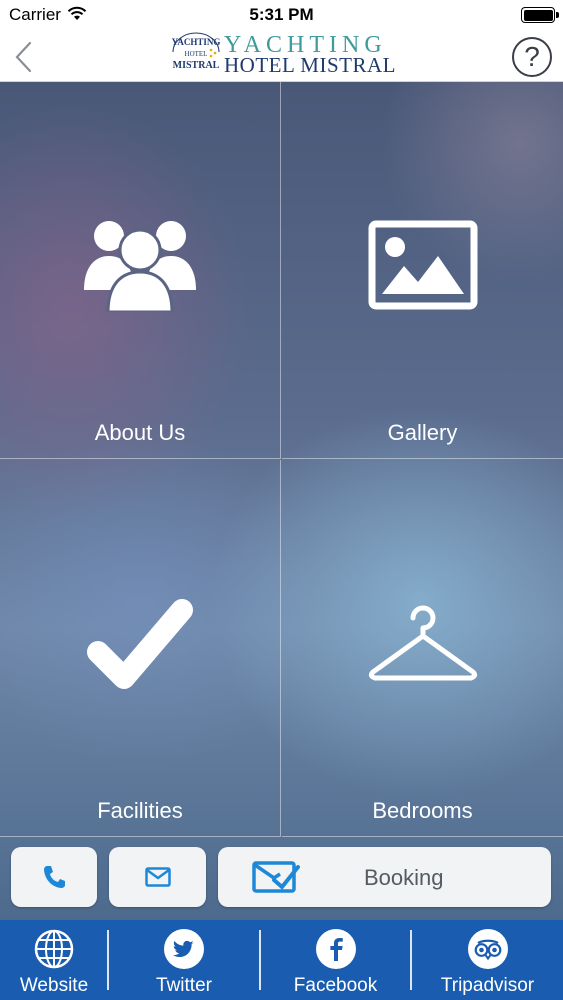 Image resolution: width=563 pixels, height=1000 pixels. I want to click on tab-facebook: Facebook, so click(335, 960).